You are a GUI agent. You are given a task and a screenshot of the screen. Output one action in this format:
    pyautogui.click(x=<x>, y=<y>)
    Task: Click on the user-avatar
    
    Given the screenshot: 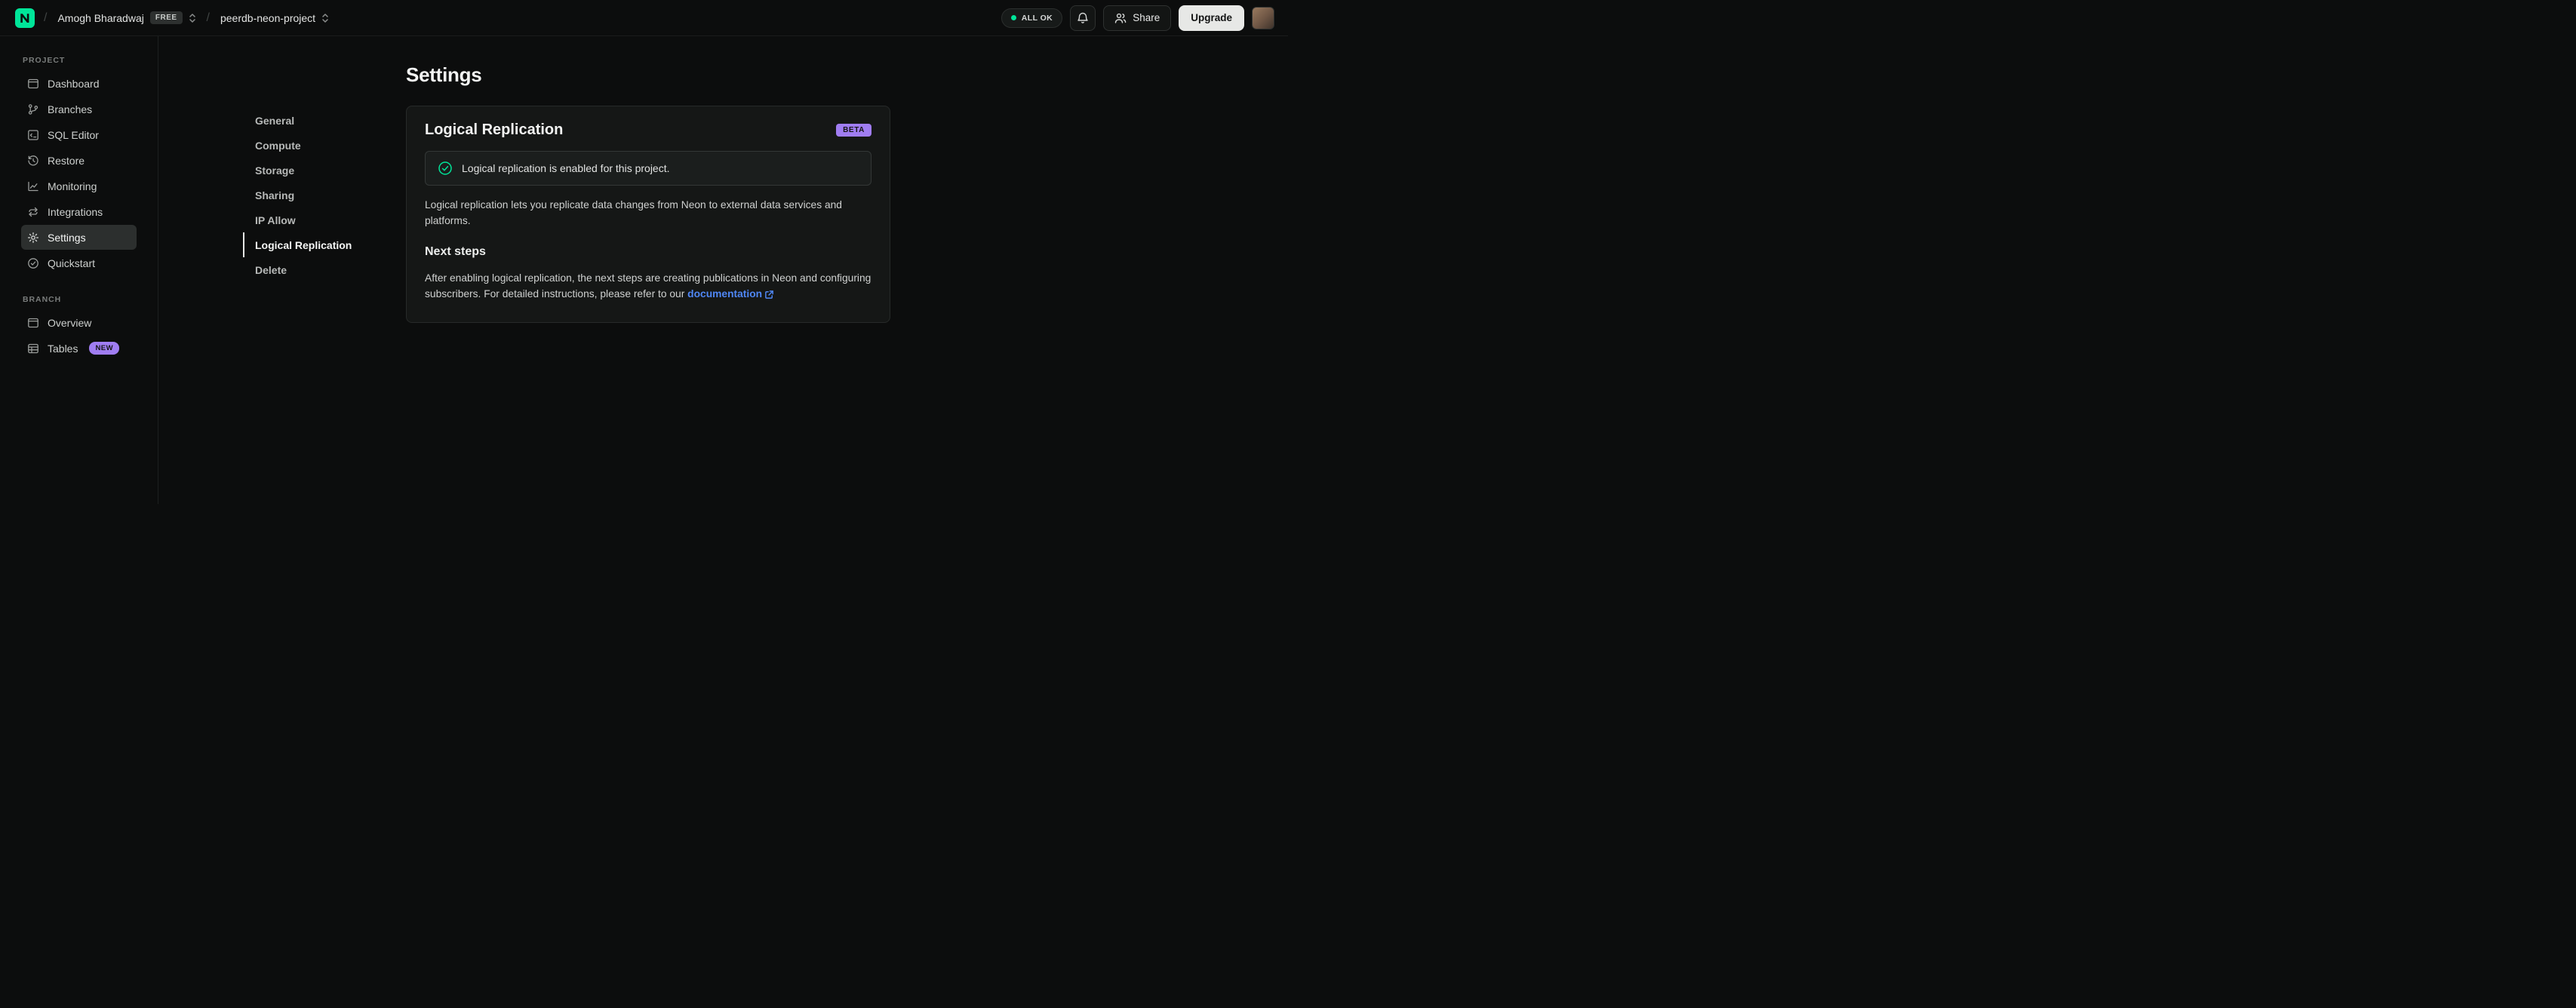 What is the action you would take?
    pyautogui.click(x=1263, y=17)
    